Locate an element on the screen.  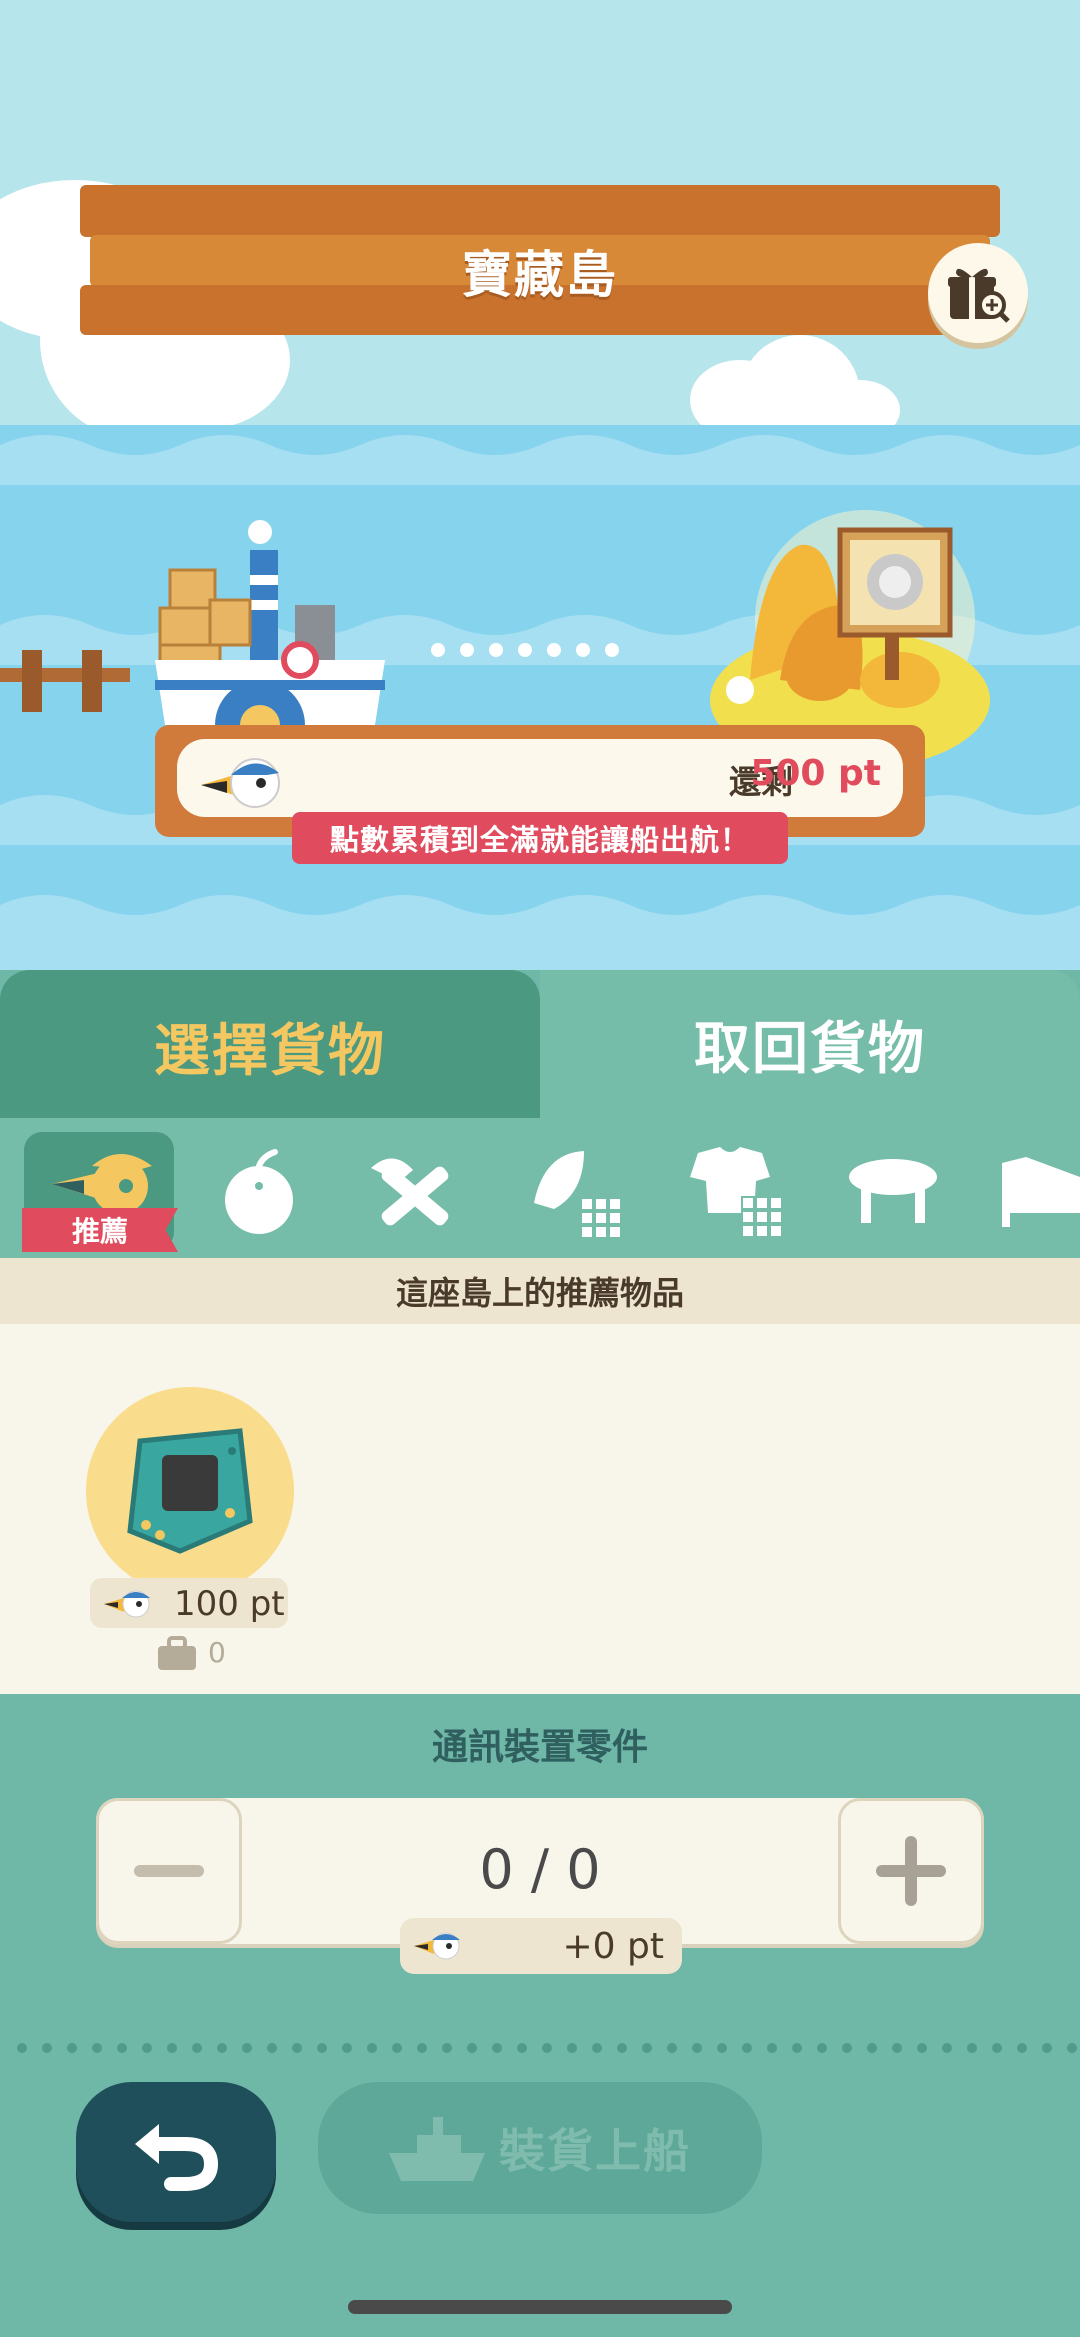
category-bed is located at coordinates (1038, 1193).